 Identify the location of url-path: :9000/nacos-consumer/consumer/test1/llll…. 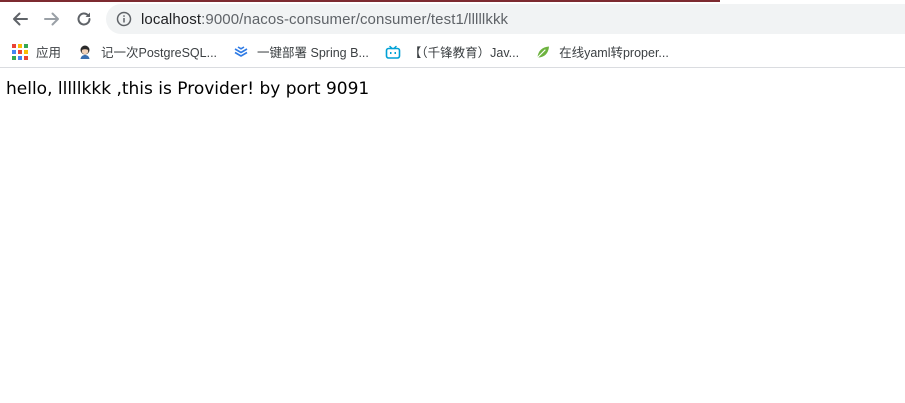
(355, 19).